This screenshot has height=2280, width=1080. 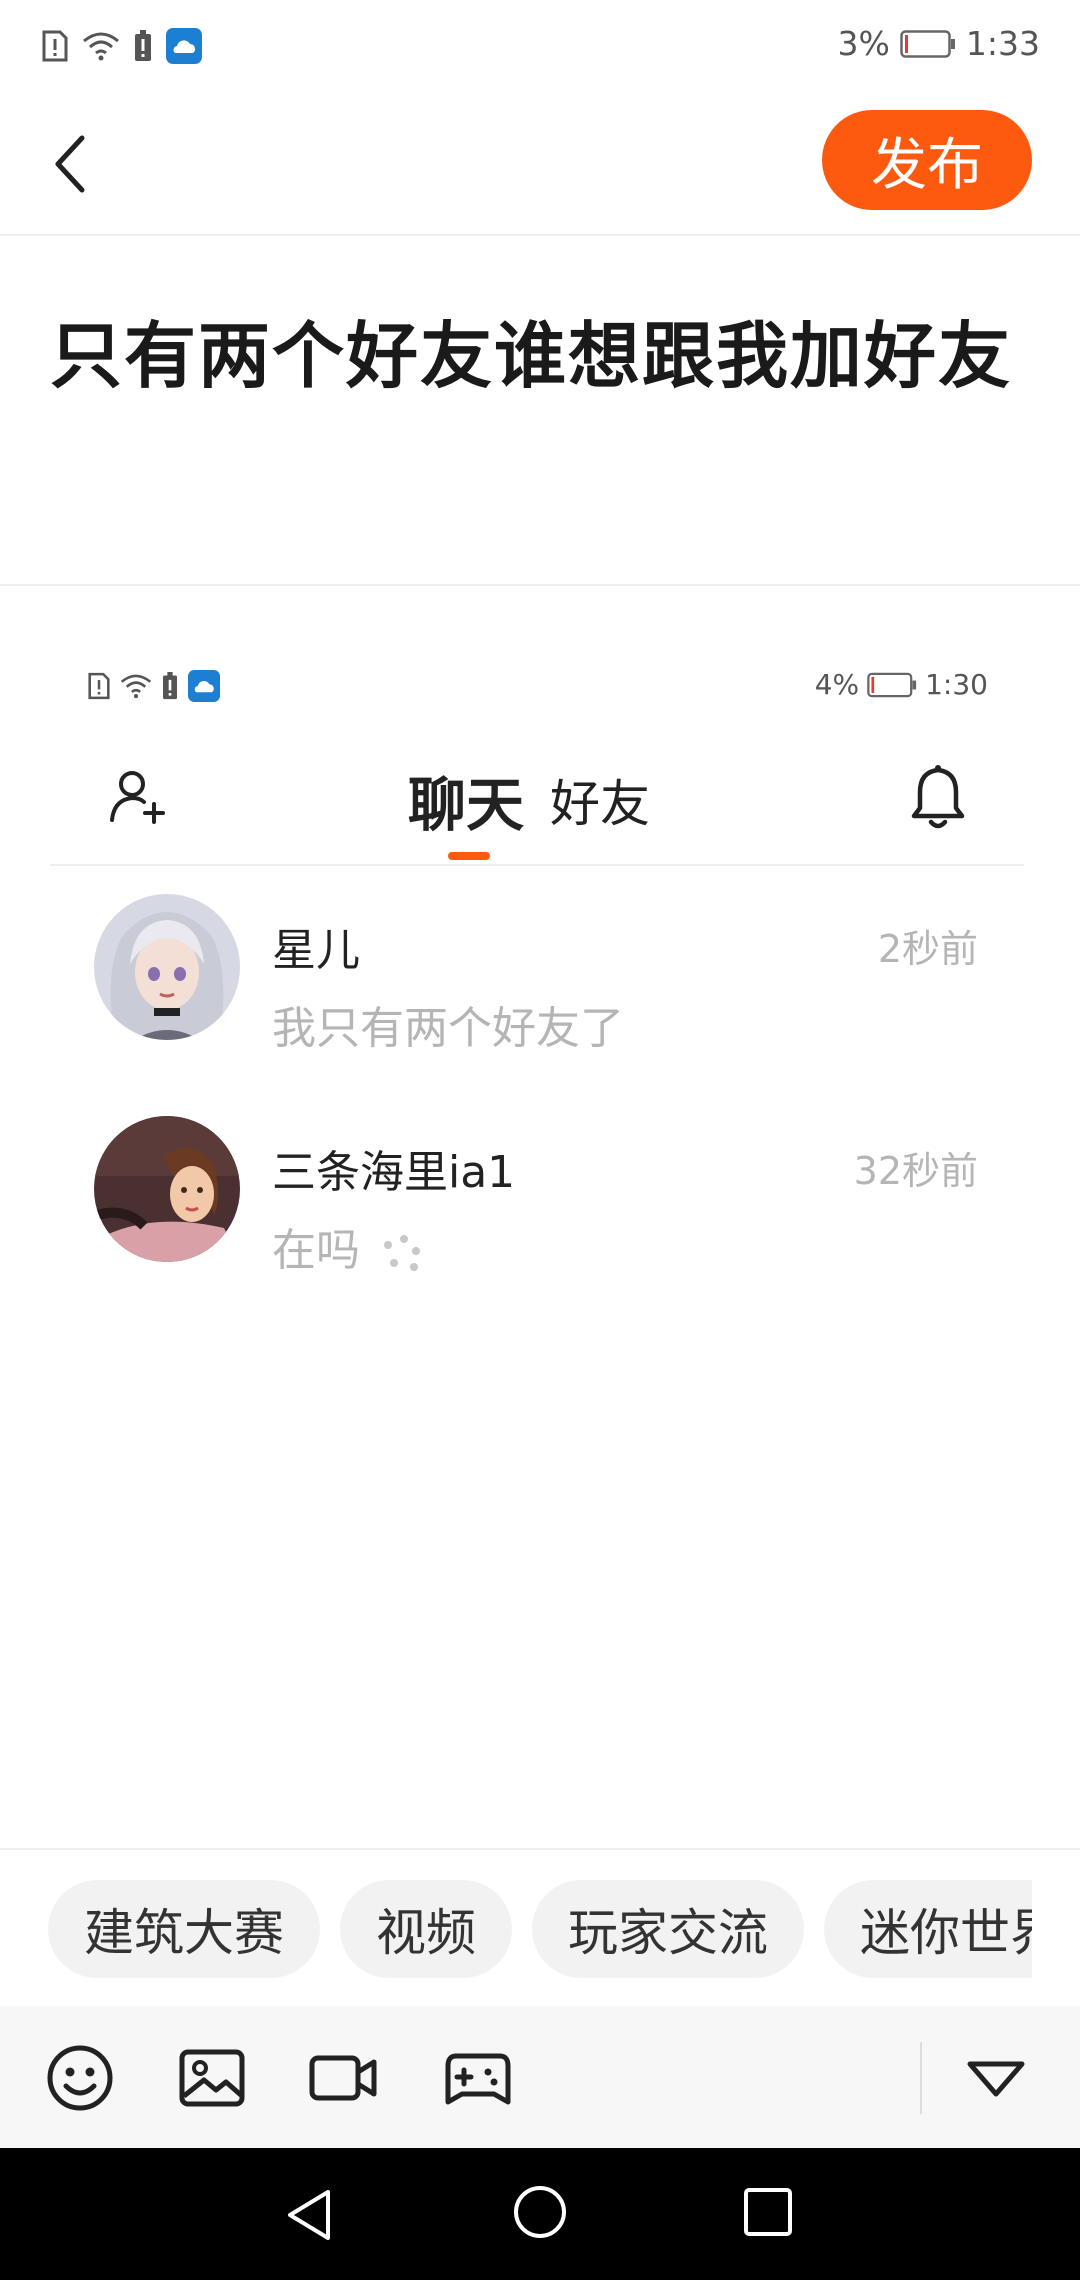 What do you see at coordinates (537, 803) in the screenshot?
I see `embedded-chat-topbar: 聊天 好友` at bounding box center [537, 803].